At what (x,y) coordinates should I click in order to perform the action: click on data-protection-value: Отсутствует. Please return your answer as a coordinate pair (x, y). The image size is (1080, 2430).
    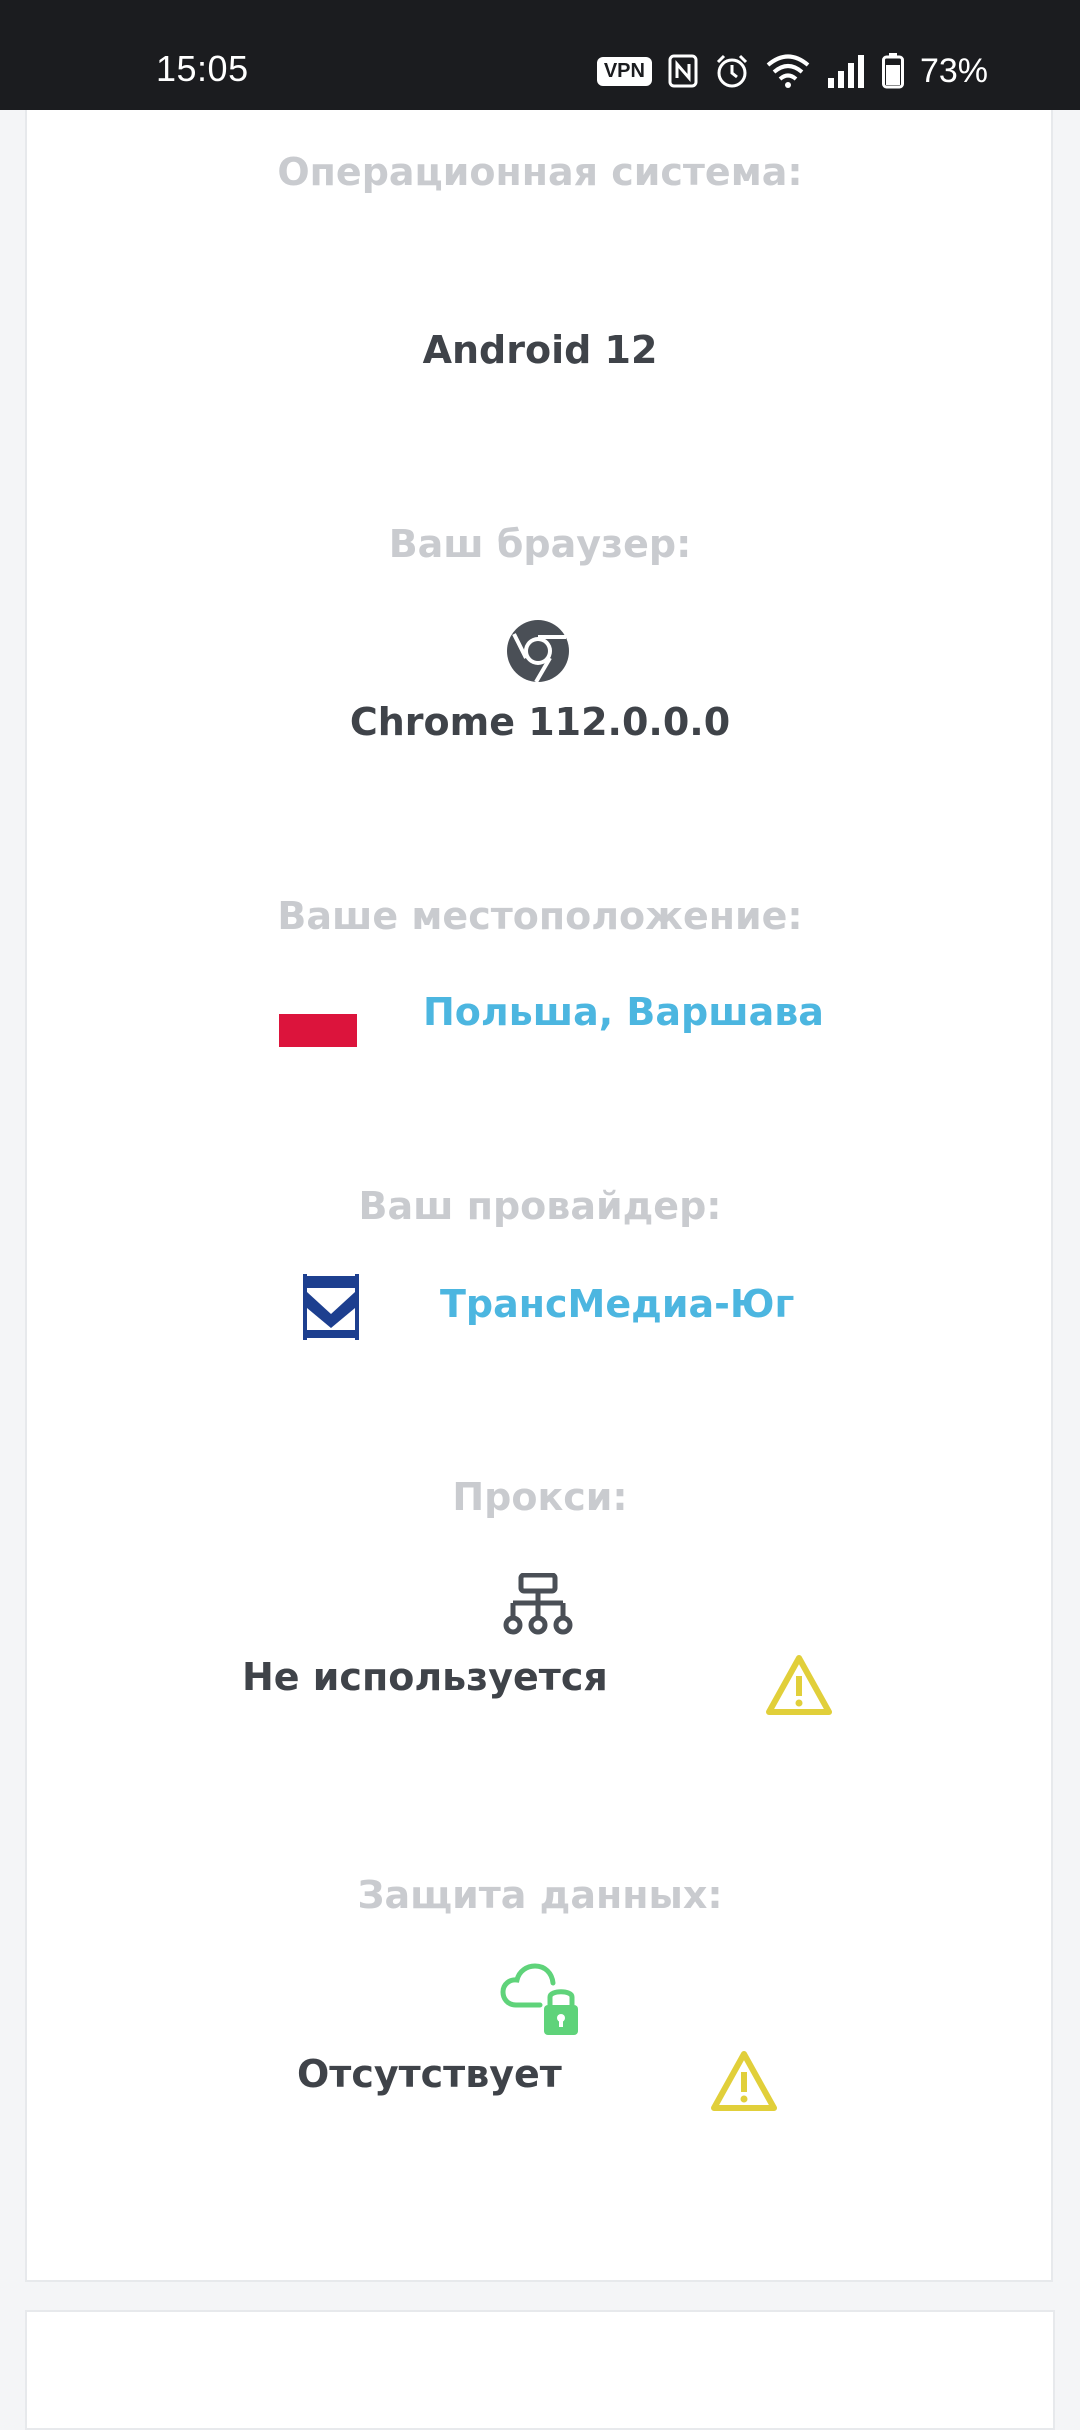
    Looking at the image, I should click on (429, 2074).